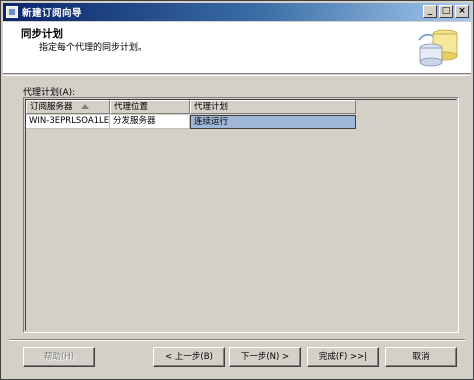 The width and height of the screenshot is (474, 380). What do you see at coordinates (150, 107) in the screenshot?
I see `column-header-location: 代理位置` at bounding box center [150, 107].